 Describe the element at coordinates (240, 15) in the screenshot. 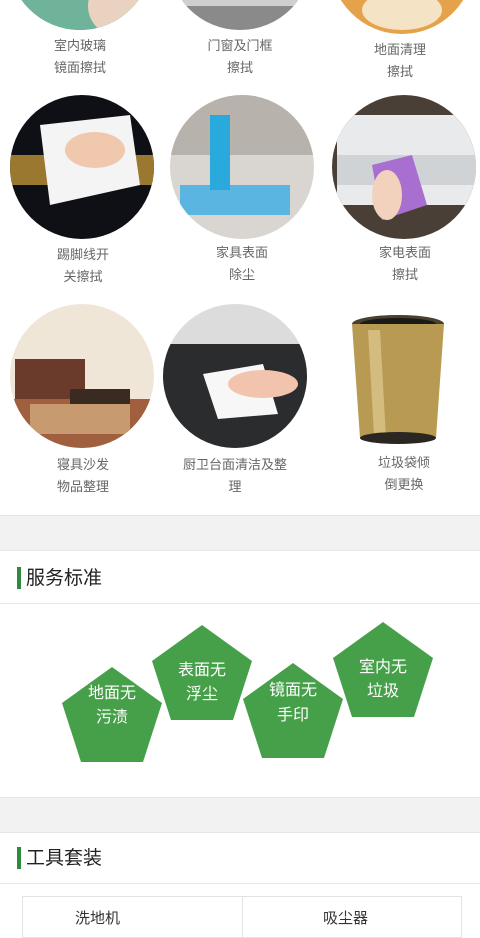

I see `service-image-doors` at that location.